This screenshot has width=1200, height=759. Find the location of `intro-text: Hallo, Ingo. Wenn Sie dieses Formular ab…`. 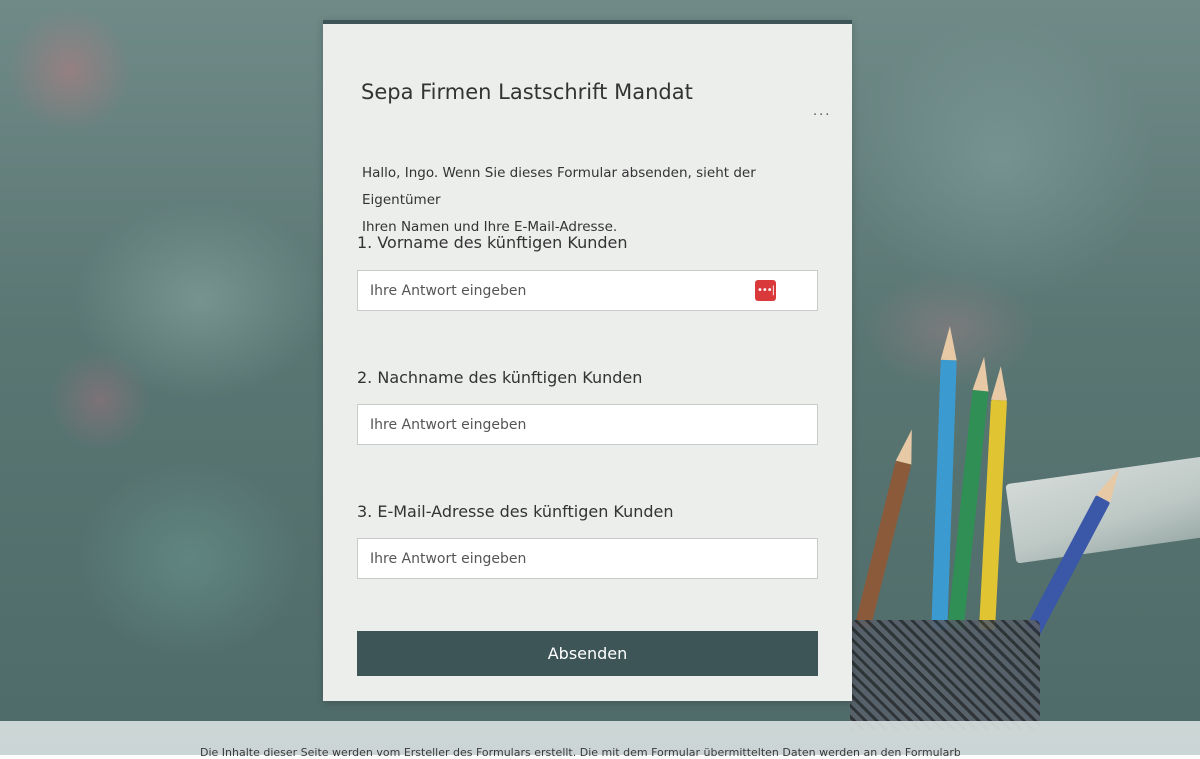

intro-text: Hallo, Ingo. Wenn Sie dieses Formular ab… is located at coordinates (592, 200).